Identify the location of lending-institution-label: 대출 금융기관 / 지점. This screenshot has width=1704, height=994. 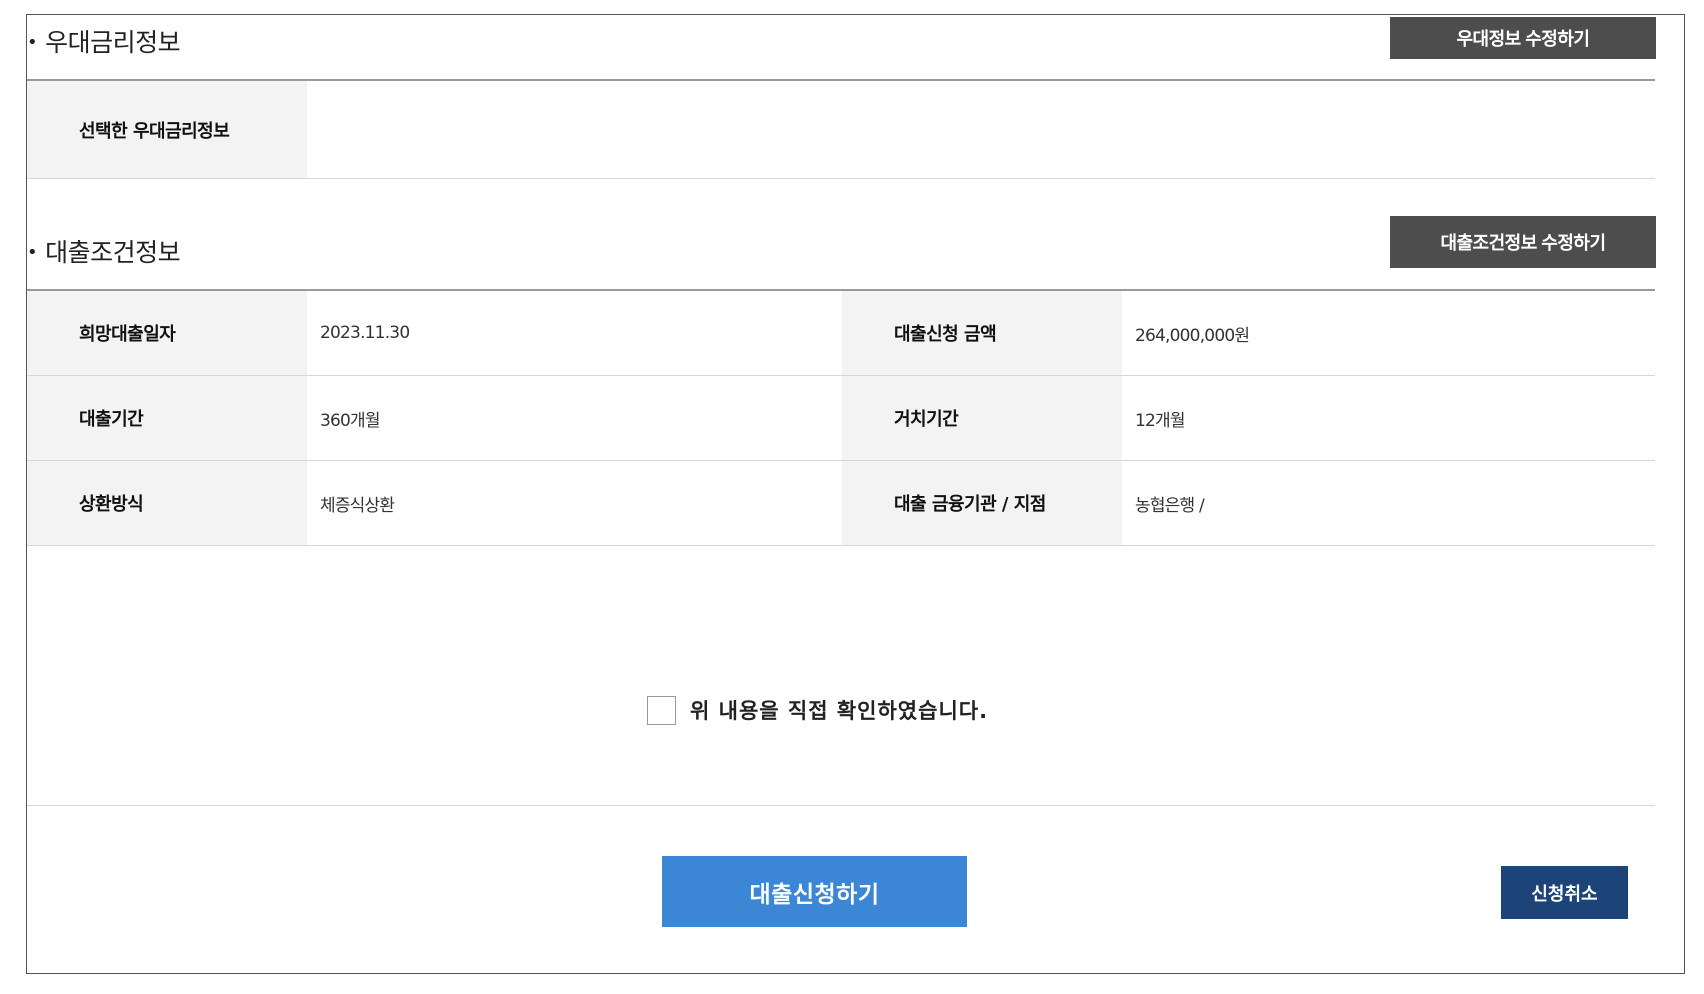
(982, 503).